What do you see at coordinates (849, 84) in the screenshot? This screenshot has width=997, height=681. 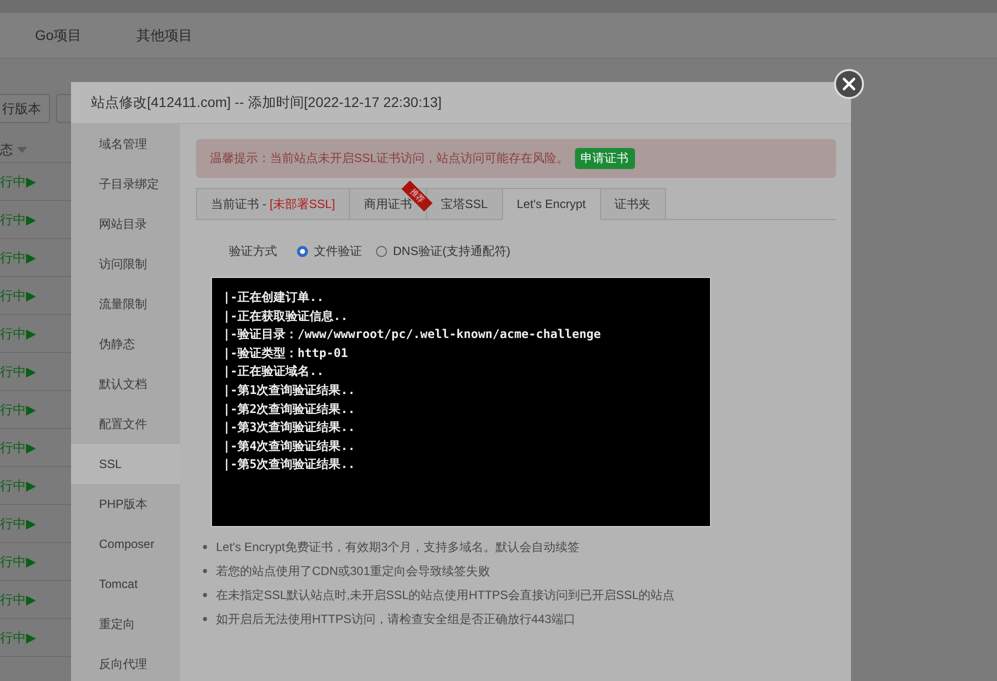 I see `close-icon` at bounding box center [849, 84].